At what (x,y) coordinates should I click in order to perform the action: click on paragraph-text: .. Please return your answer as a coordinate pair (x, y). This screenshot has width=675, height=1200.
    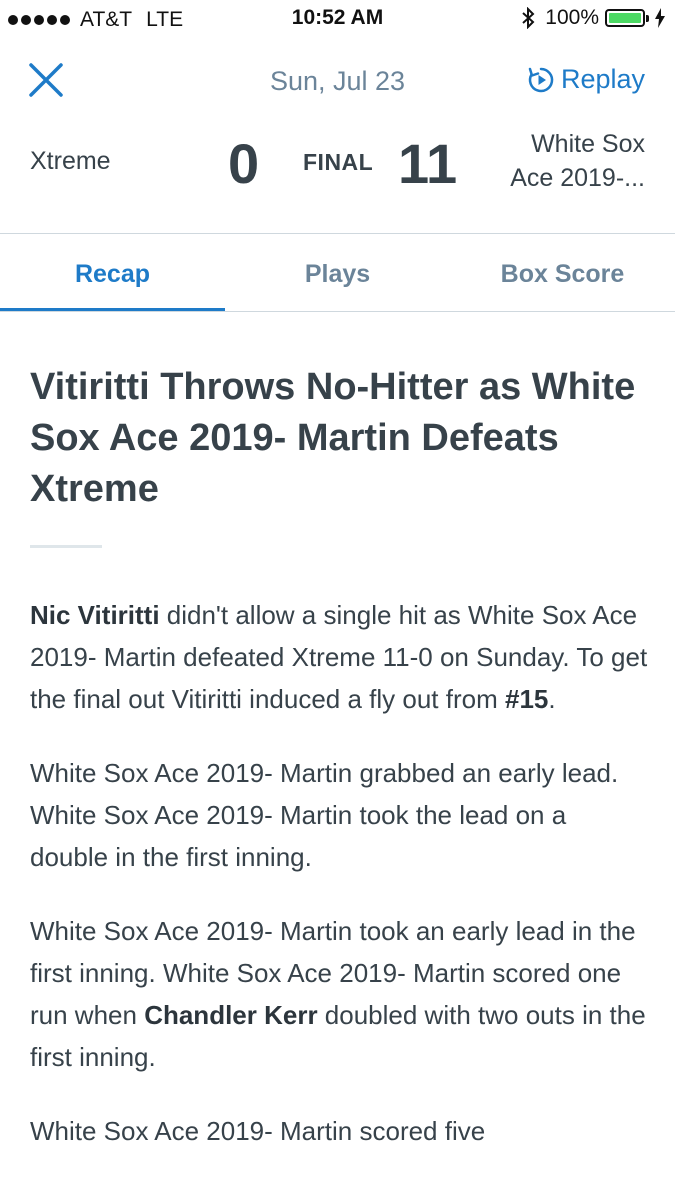
    Looking at the image, I should click on (552, 699).